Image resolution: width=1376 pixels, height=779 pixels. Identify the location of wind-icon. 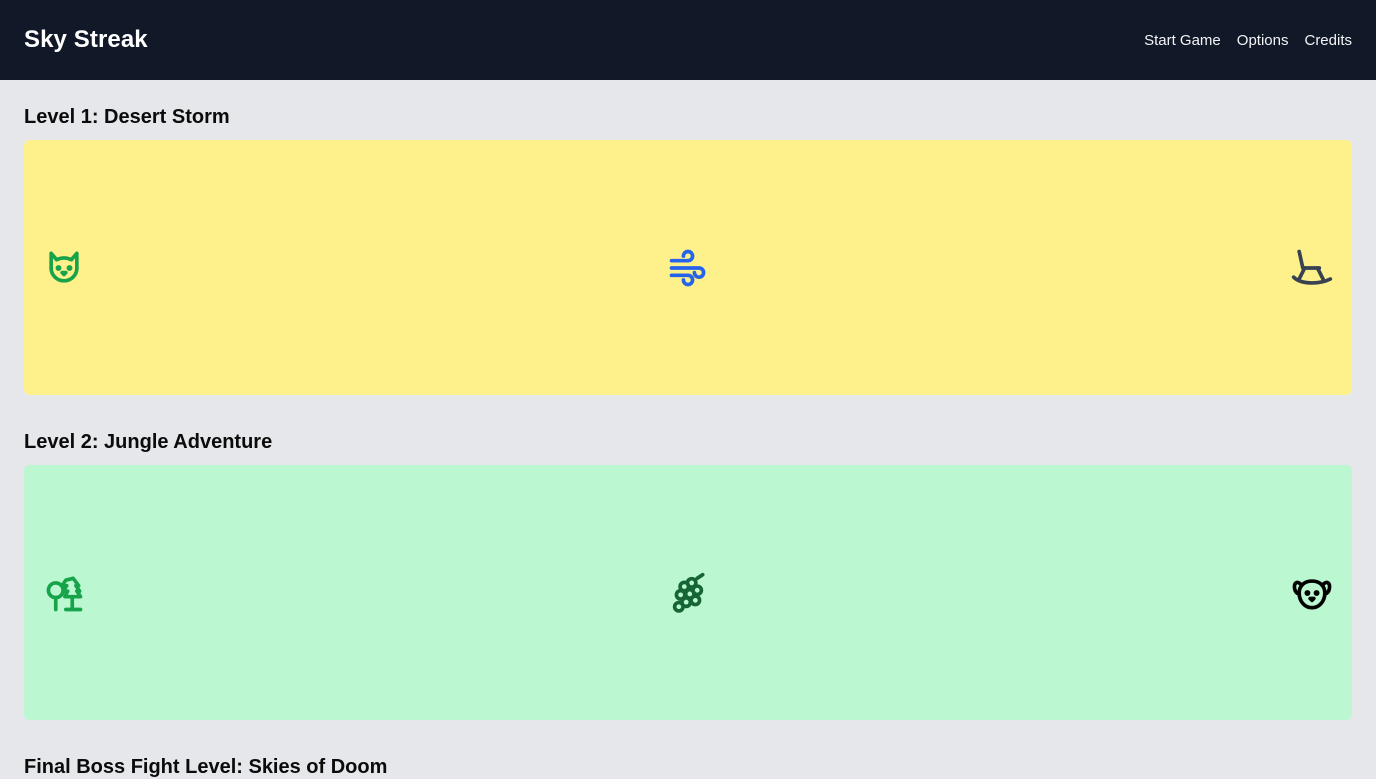
(688, 268).